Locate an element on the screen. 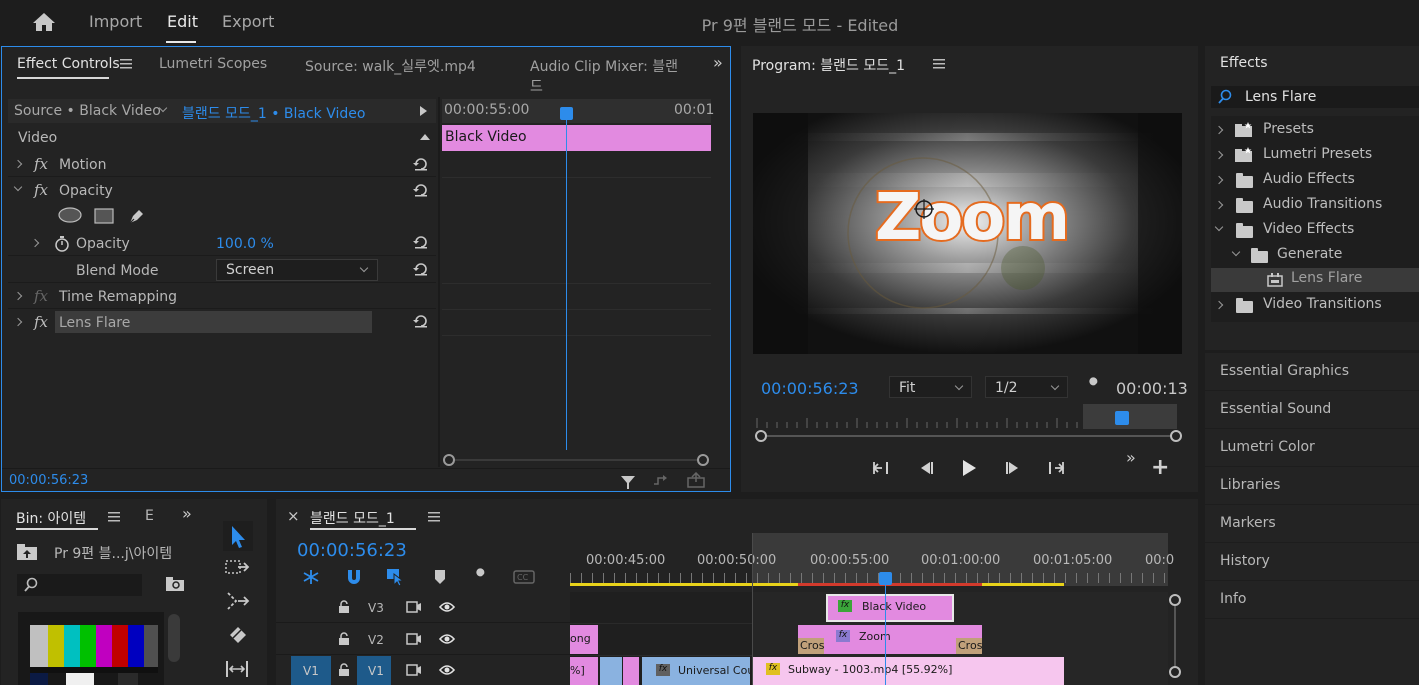 This screenshot has height=685, width=1419. source-patch-v1: V1 is located at coordinates (311, 670).